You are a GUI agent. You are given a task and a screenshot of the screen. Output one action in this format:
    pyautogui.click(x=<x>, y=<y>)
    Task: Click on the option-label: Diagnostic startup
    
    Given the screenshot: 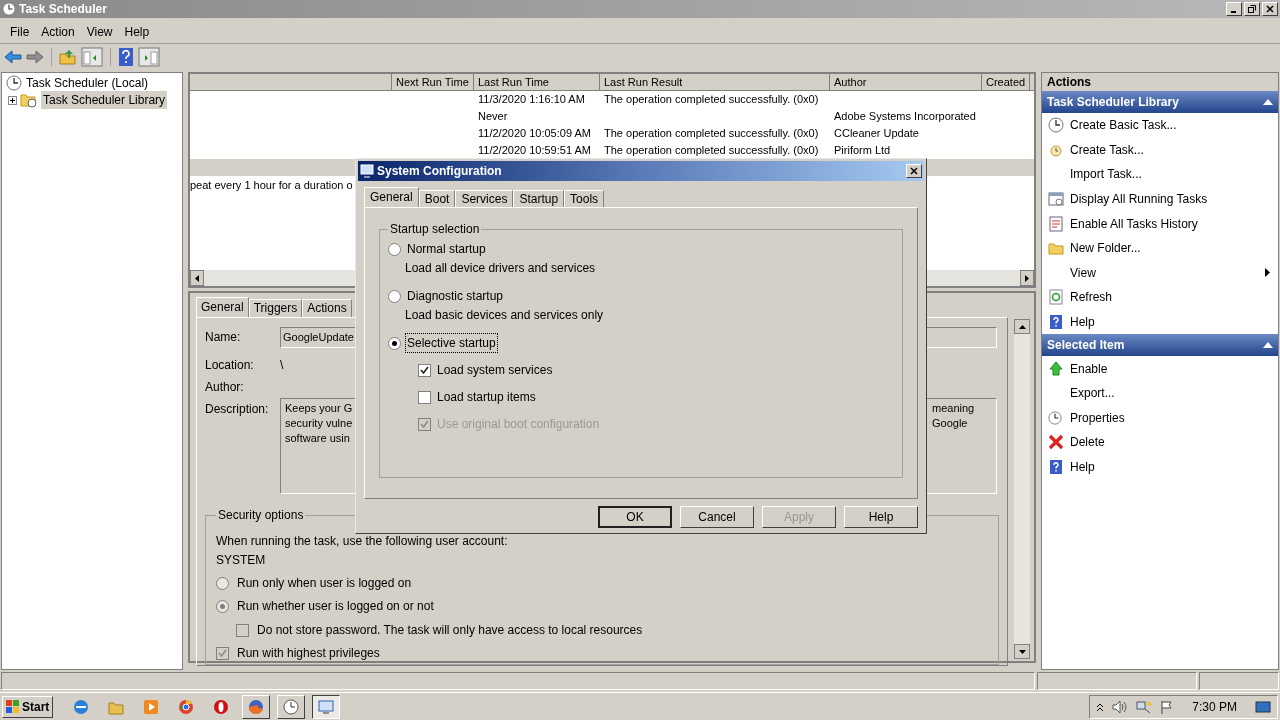 What is the action you would take?
    pyautogui.click(x=455, y=296)
    